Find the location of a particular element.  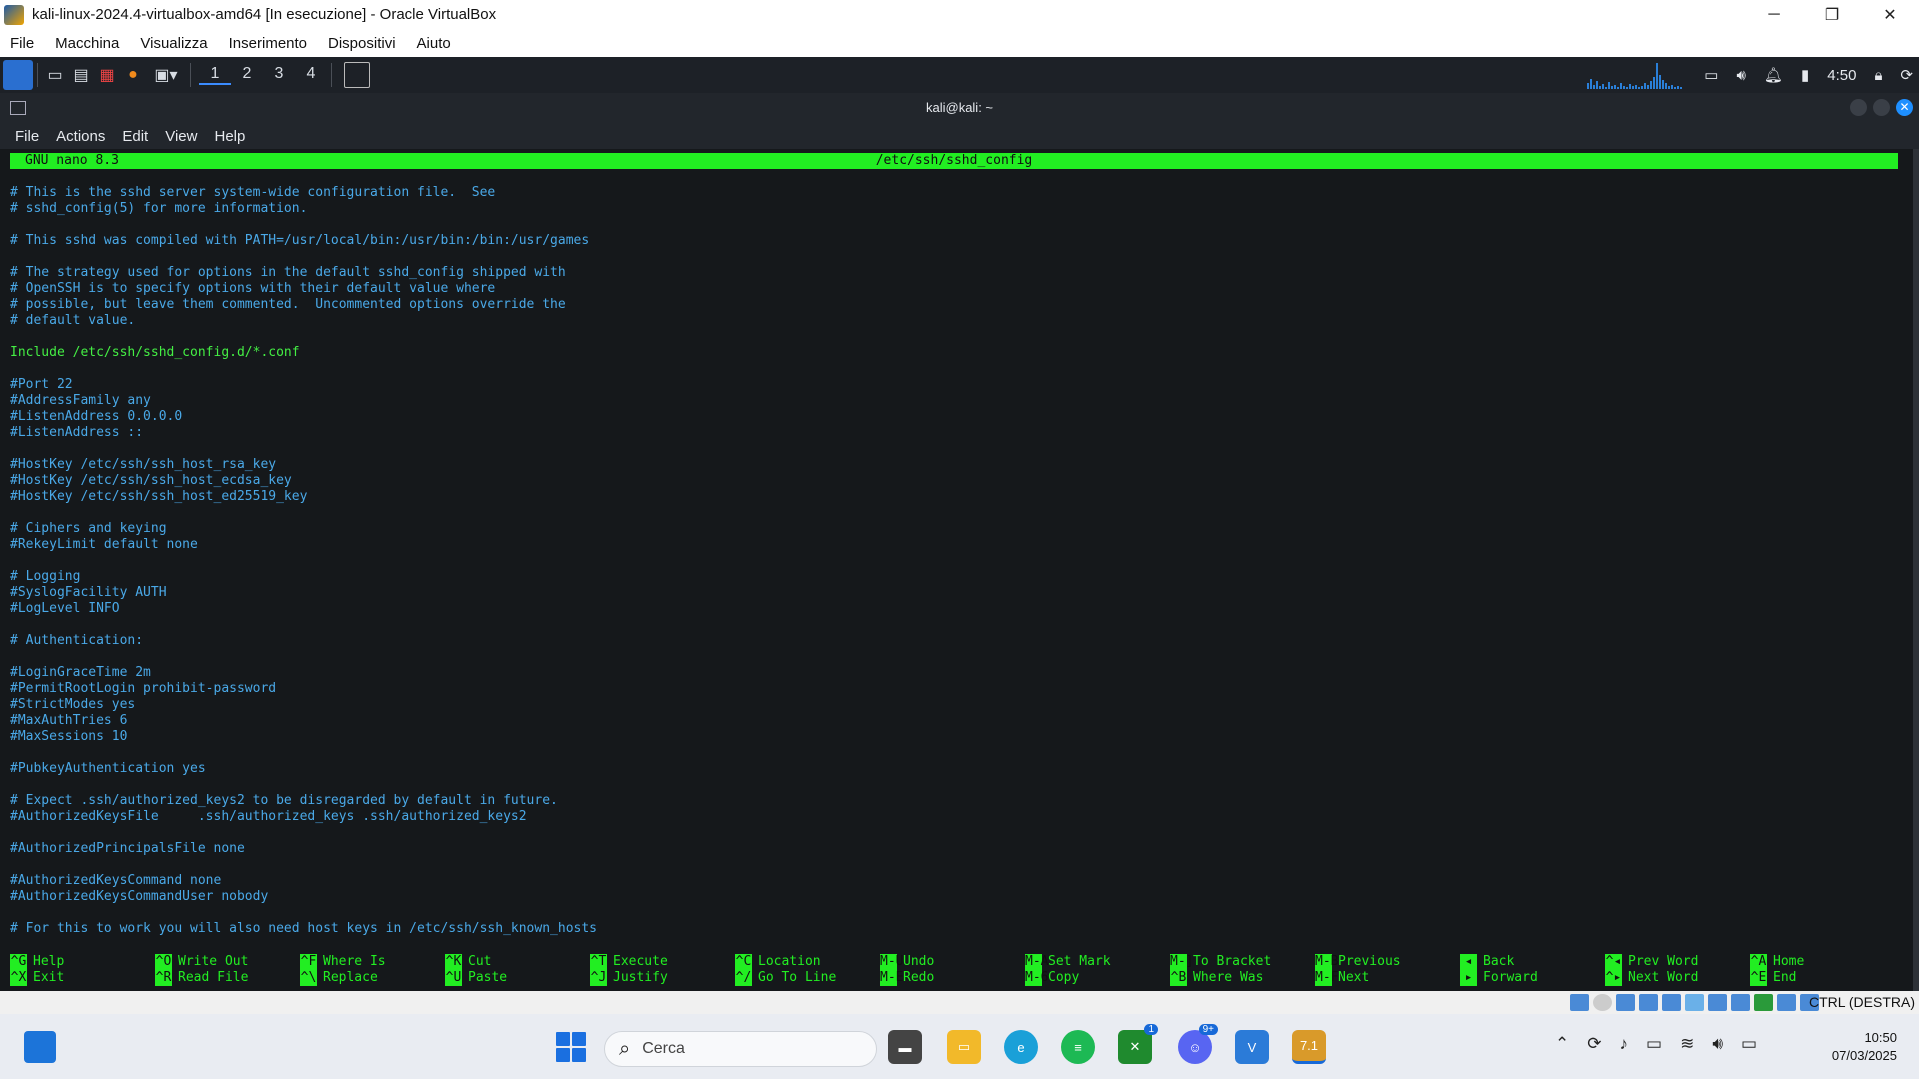

terminal-menu-help: Help is located at coordinates (229, 136).